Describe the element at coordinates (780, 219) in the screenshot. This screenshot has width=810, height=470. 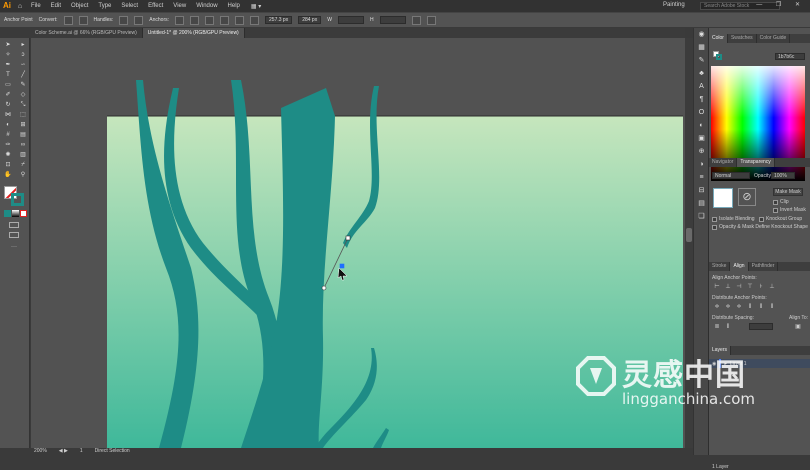
I see `knockout-group-row: Knockout Group` at that location.